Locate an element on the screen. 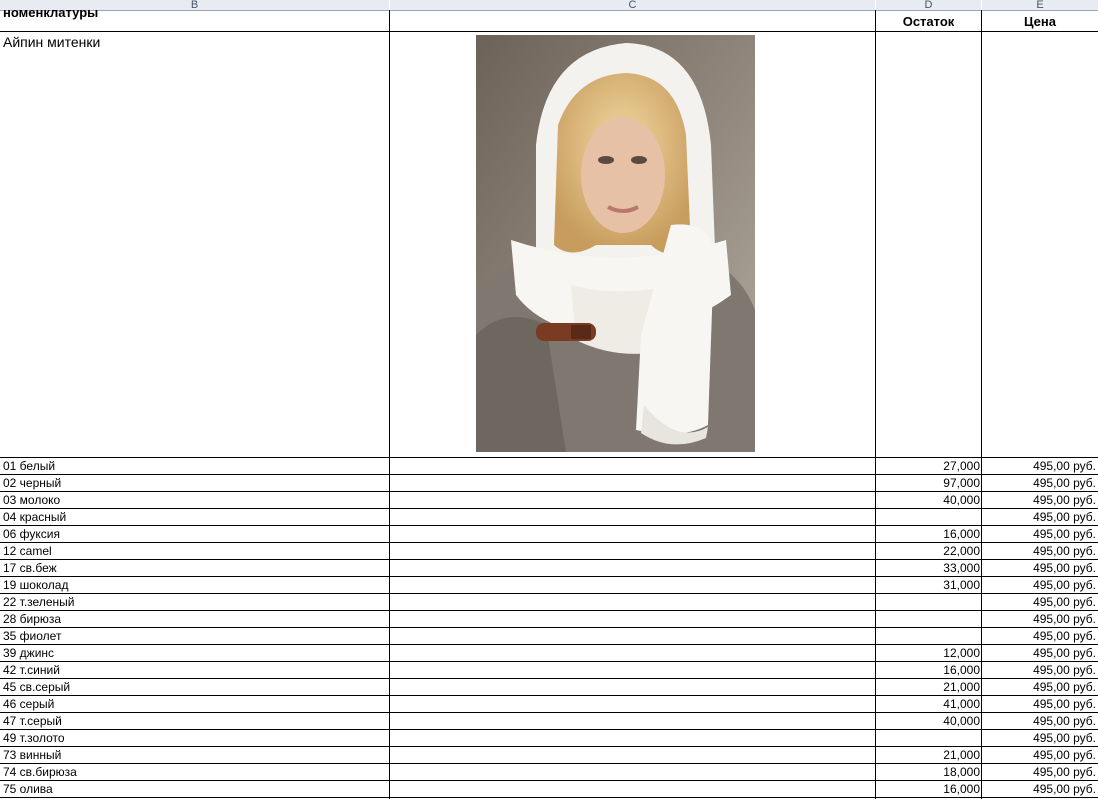 This screenshot has width=1098, height=799. color-variant-cell: 49 т.золото is located at coordinates (195, 738).